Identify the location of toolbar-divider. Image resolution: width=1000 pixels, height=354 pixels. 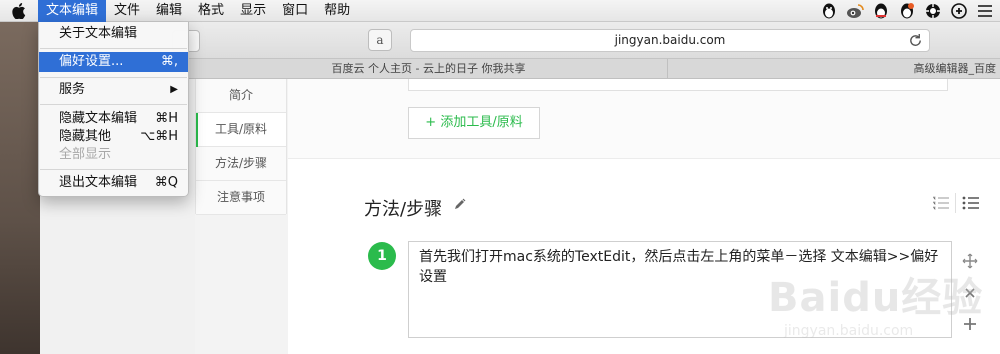
(955, 203).